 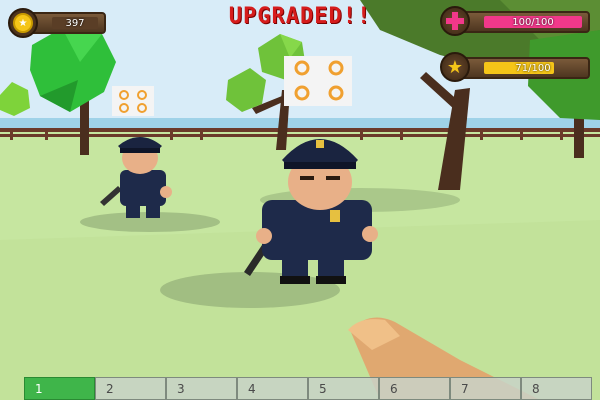 I want to click on xp-text: 71/100, so click(x=533, y=68).